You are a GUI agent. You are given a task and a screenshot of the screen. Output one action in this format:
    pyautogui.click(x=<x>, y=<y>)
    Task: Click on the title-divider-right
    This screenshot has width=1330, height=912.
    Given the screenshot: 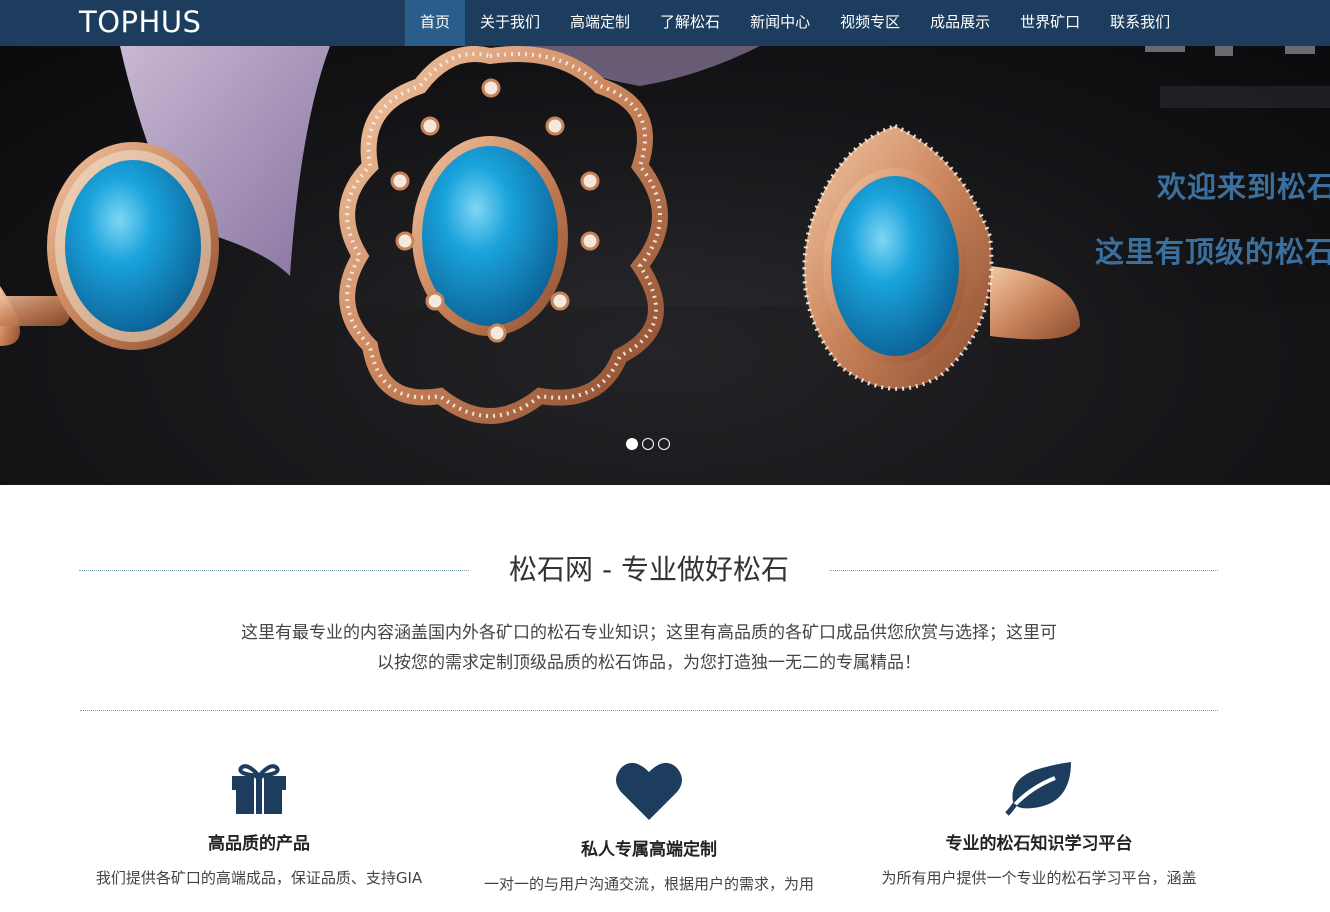 What is the action you would take?
    pyautogui.click(x=1023, y=570)
    